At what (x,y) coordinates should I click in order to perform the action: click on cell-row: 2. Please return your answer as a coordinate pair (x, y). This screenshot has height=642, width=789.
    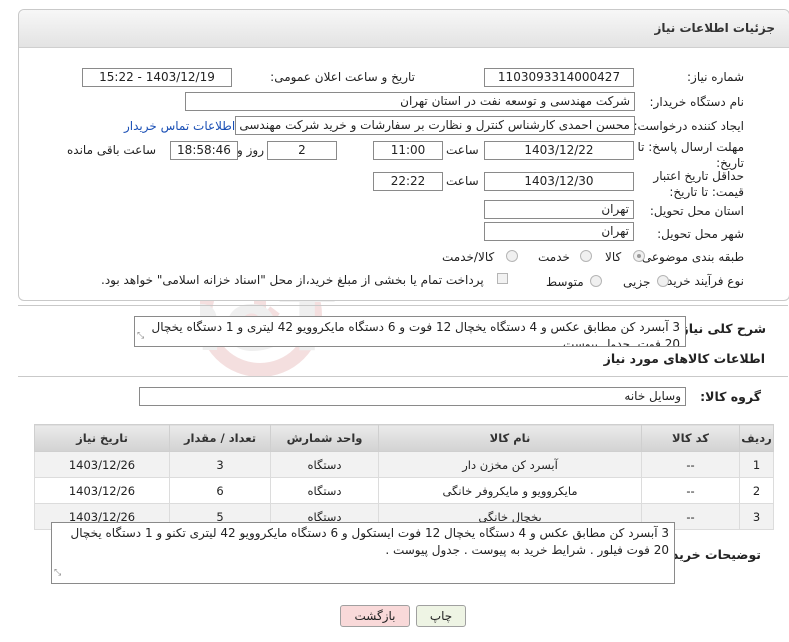
    Looking at the image, I should click on (756, 490).